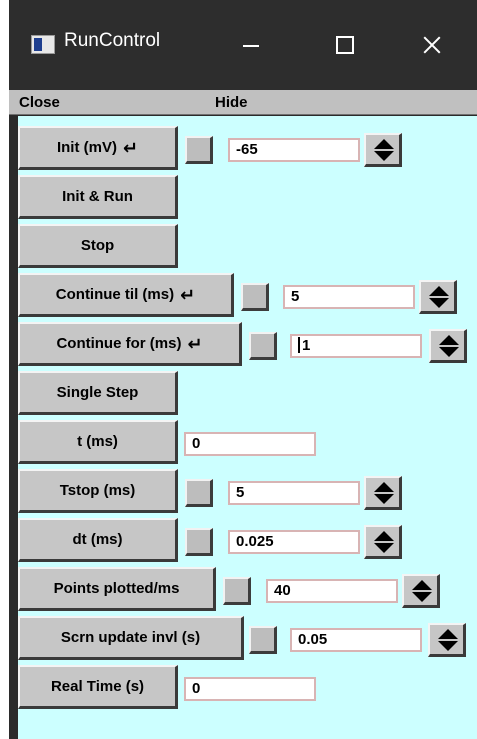 Image resolution: width=477 pixels, height=739 pixels. What do you see at coordinates (263, 640) in the screenshot?
I see `scrn-update-checkbox` at bounding box center [263, 640].